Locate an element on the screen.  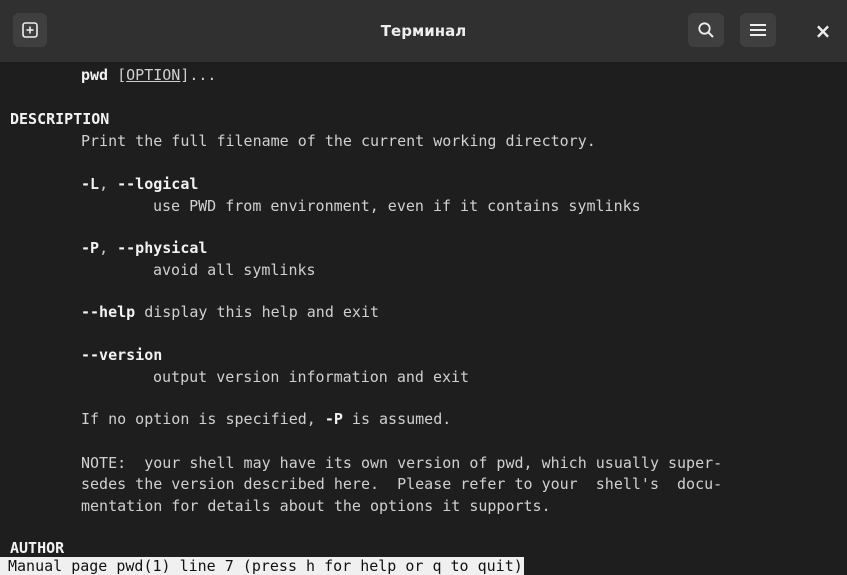
plus-square-icon is located at coordinates (30, 30).